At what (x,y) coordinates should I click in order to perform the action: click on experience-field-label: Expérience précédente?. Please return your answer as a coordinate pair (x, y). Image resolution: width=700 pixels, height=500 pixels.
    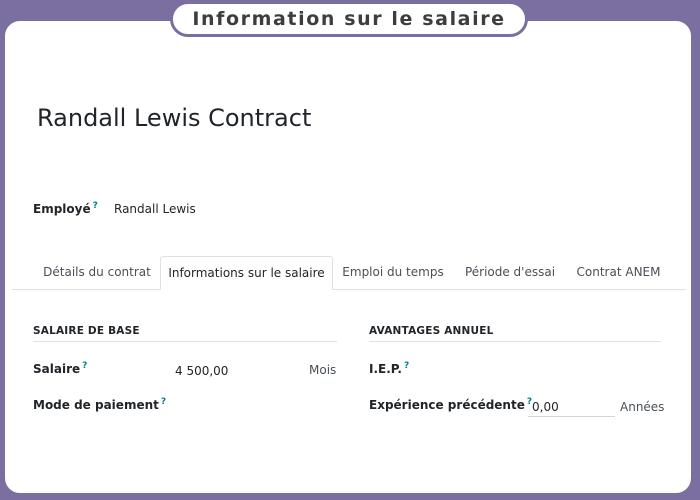
    Looking at the image, I should click on (450, 404).